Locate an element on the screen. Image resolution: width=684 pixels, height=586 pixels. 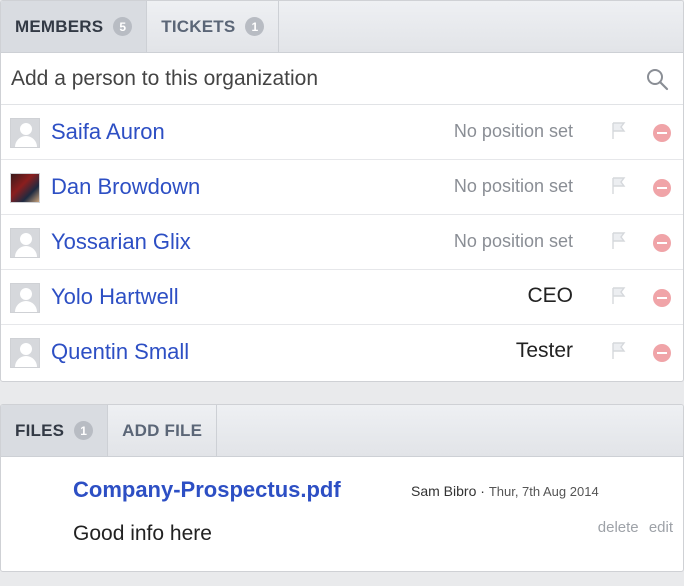
tab-members: MEMBERS 5 is located at coordinates (74, 26).